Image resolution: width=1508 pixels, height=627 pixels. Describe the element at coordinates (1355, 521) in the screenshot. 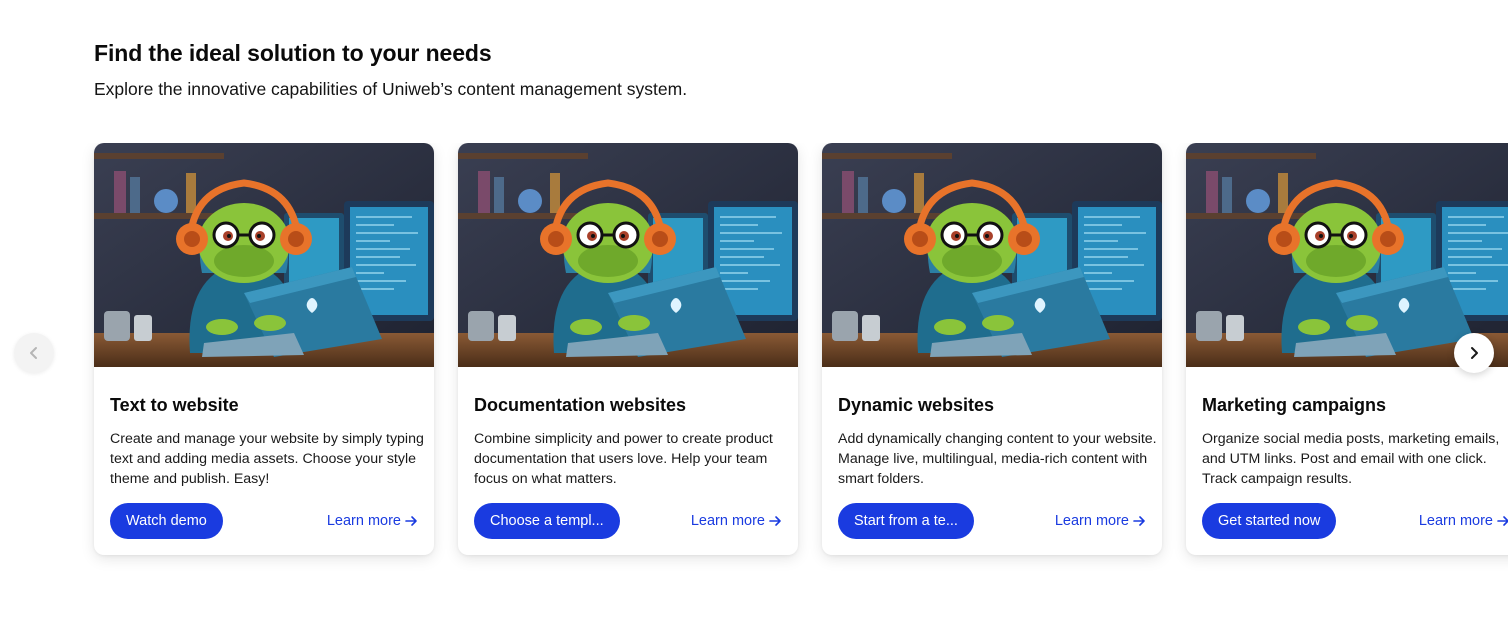

I see `card-actions: Get started now Learn more` at that location.